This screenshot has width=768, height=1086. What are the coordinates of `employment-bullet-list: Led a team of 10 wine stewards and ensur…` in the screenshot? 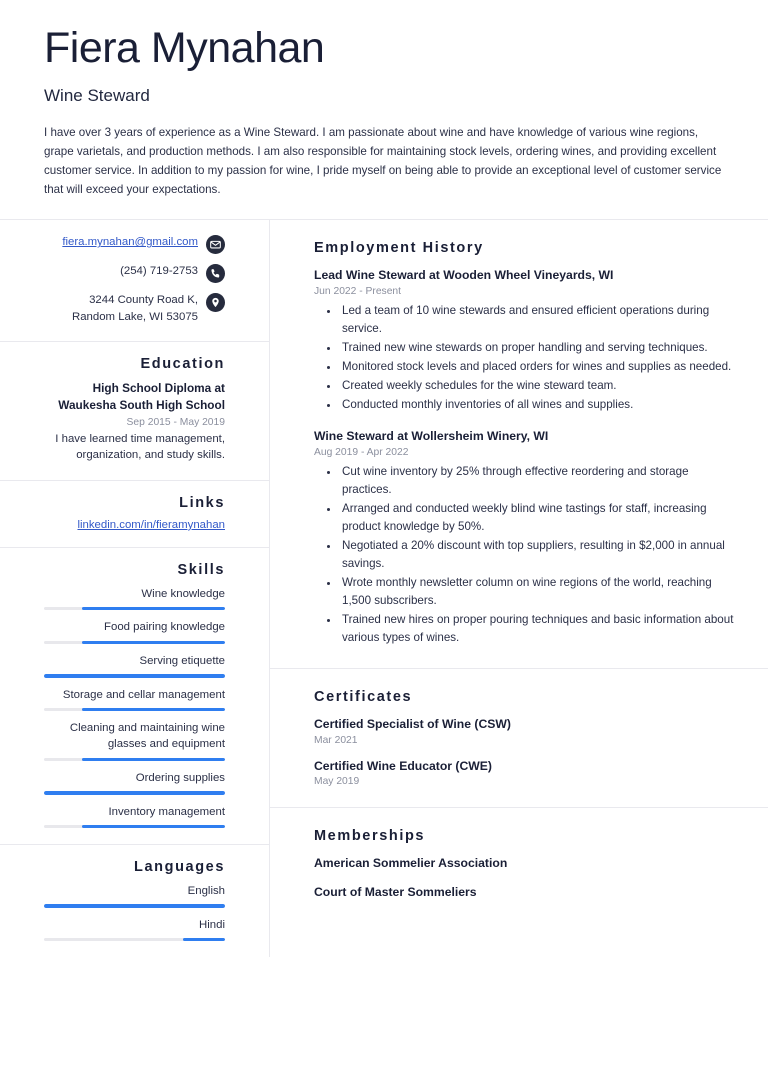 It's located at (527, 358).